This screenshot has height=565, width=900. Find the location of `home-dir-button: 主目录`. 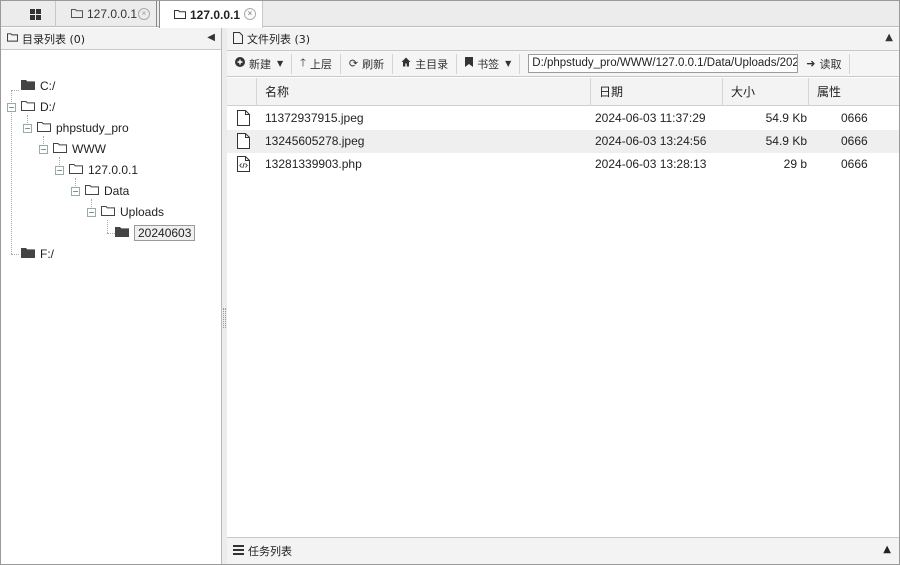

home-dir-button: 主目录 is located at coordinates (425, 63).